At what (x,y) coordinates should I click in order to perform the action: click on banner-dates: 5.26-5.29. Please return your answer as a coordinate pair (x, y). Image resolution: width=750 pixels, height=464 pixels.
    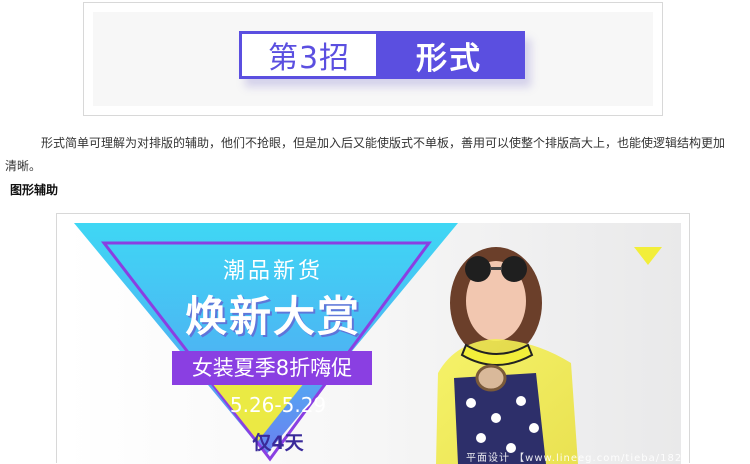
    Looking at the image, I should click on (278, 405).